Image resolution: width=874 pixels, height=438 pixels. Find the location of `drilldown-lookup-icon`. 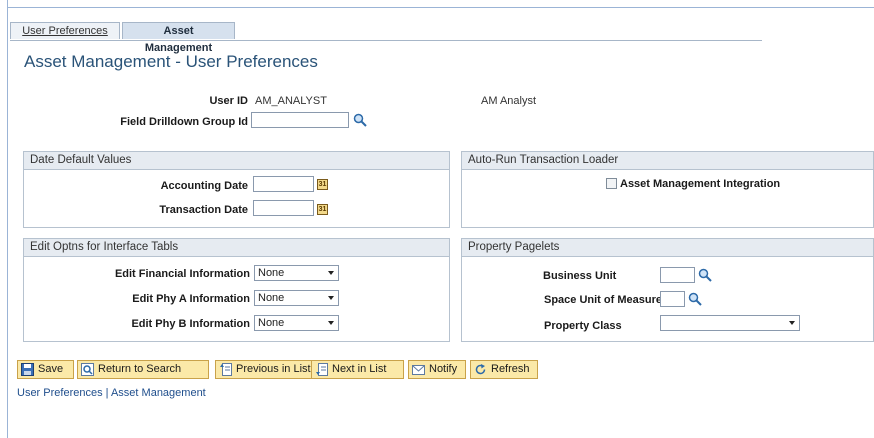

drilldown-lookup-icon is located at coordinates (360, 120).